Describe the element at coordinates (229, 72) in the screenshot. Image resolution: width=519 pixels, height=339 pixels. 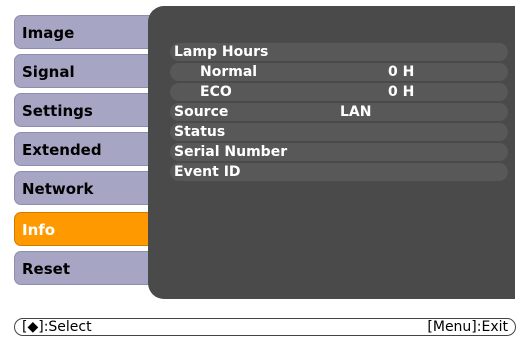
I see `normal-label: Normal` at that location.